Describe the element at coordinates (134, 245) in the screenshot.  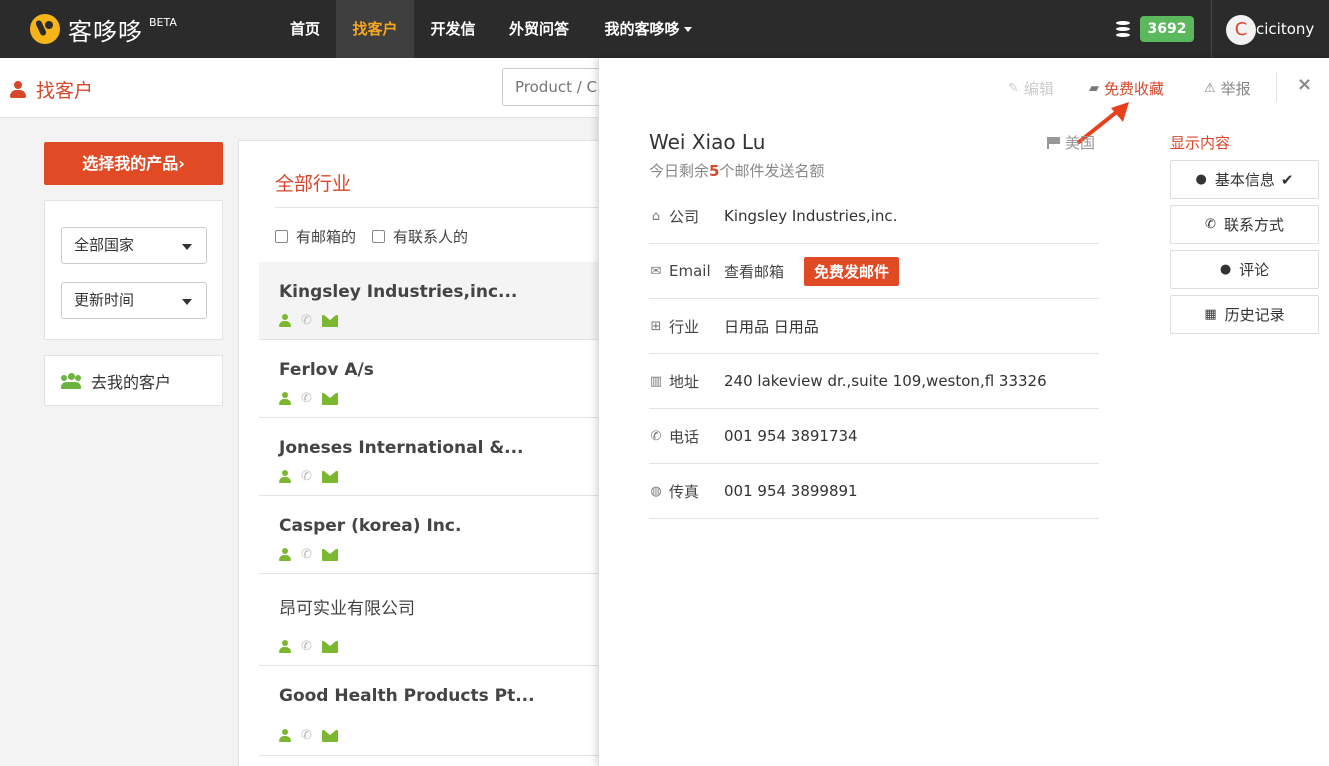
I see `country-select: 全部国家` at that location.